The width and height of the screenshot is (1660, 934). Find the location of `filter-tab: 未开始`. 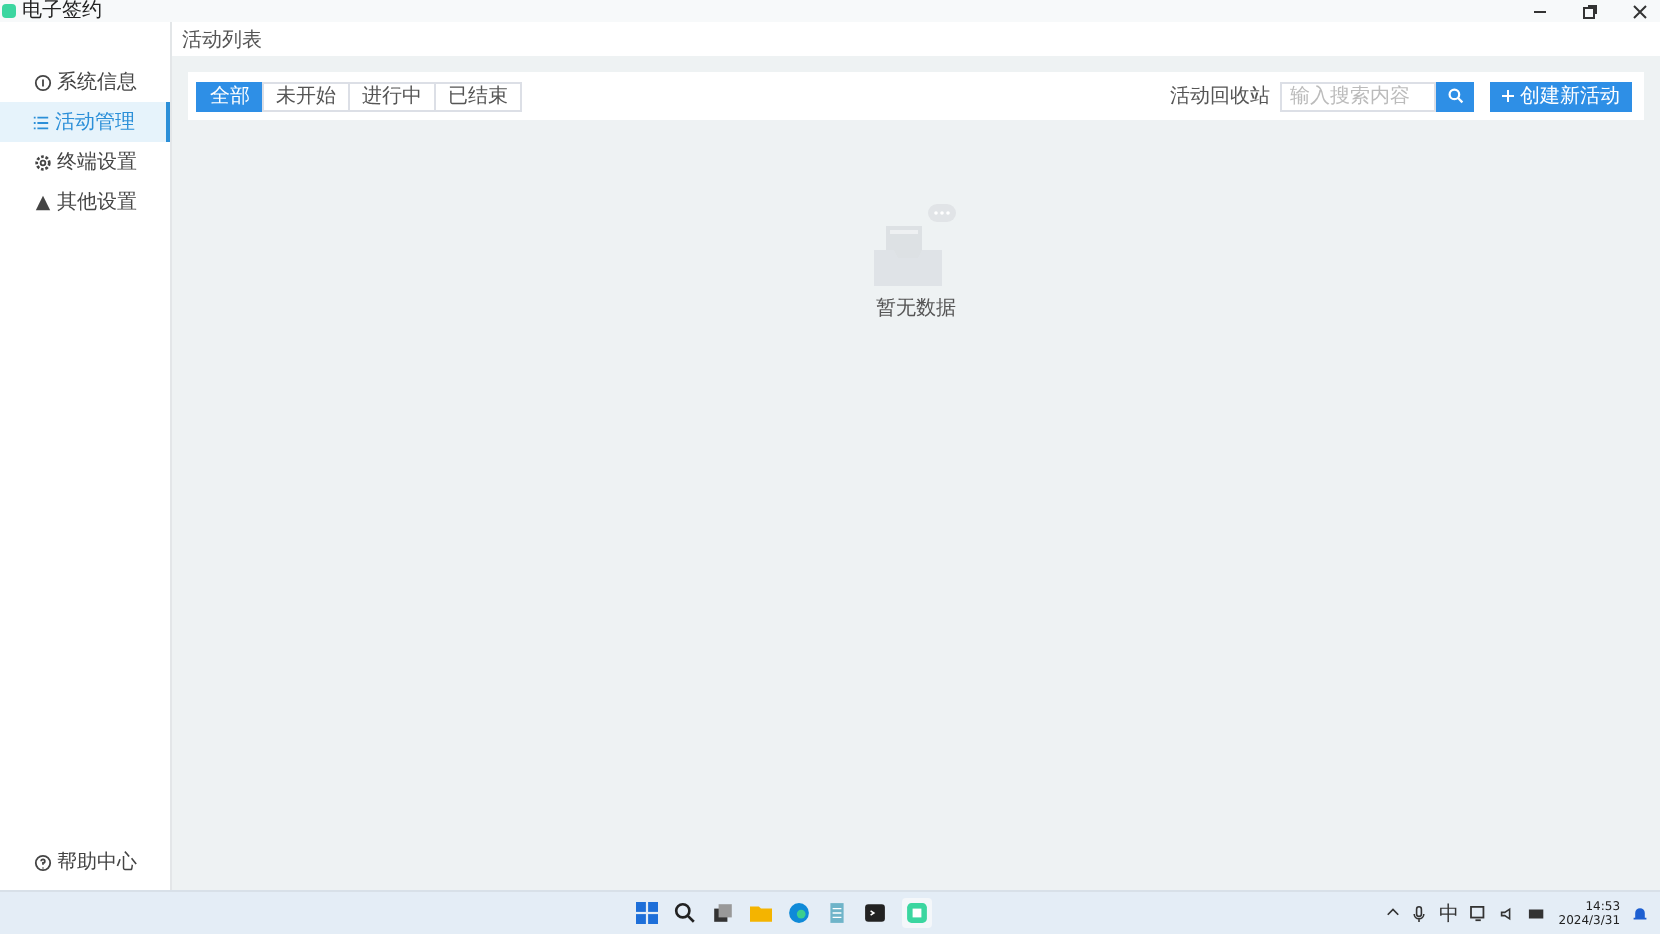

filter-tab: 未开始 is located at coordinates (306, 96).